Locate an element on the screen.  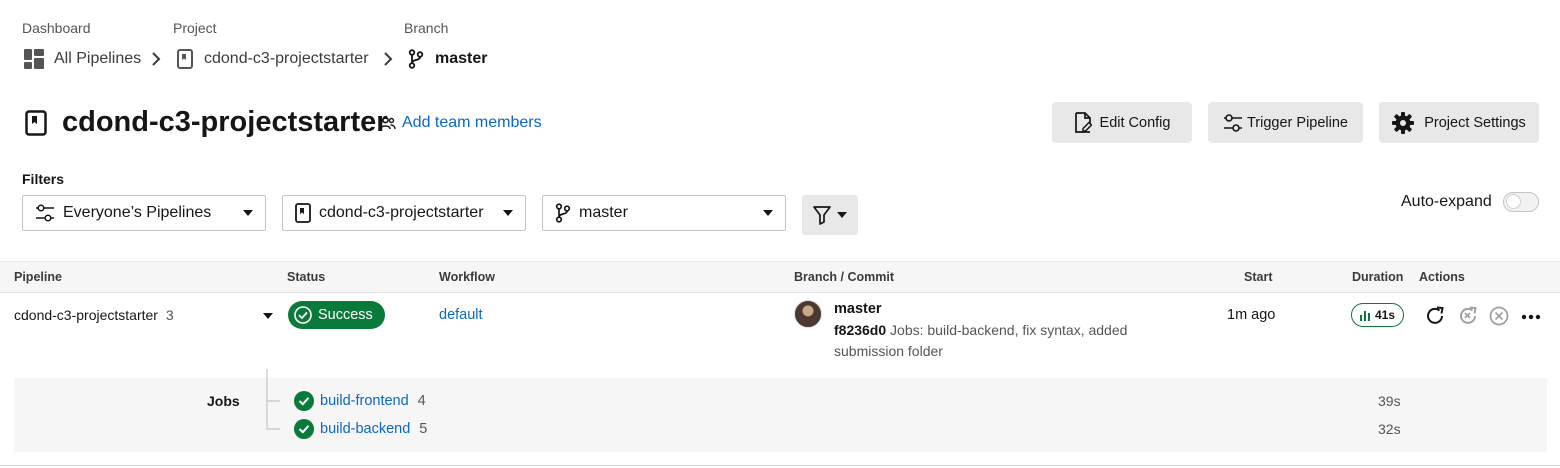
auto-expand-toggle is located at coordinates (1521, 202).